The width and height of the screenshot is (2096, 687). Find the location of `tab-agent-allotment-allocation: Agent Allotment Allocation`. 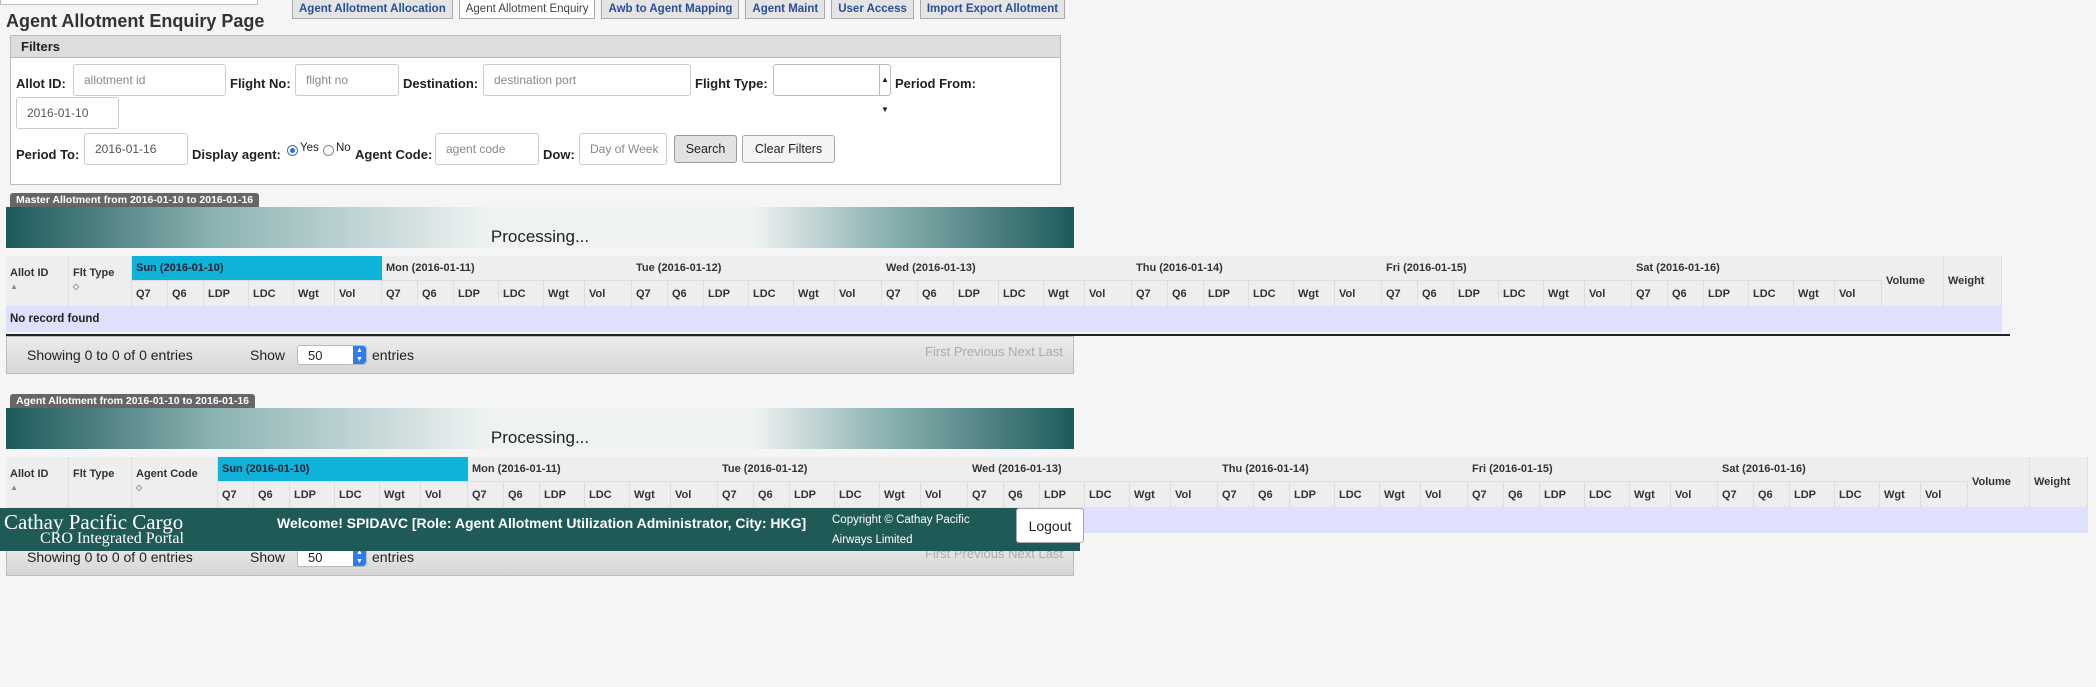

tab-agent-allotment-allocation: Agent Allotment Allocation is located at coordinates (372, 9).